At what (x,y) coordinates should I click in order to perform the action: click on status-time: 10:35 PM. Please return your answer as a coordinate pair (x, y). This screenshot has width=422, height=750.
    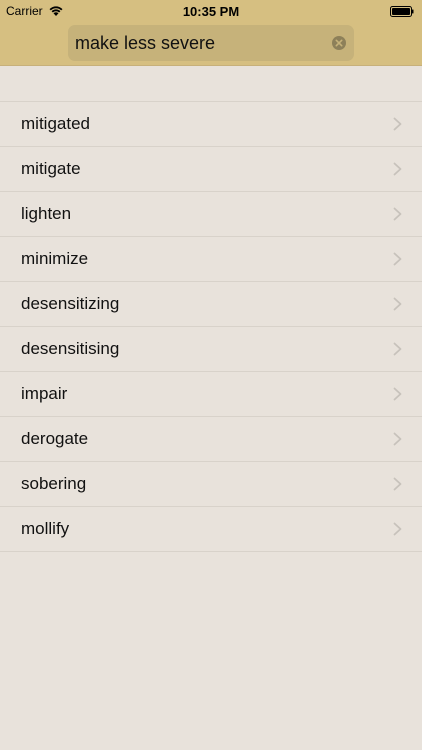
    Looking at the image, I should click on (211, 11).